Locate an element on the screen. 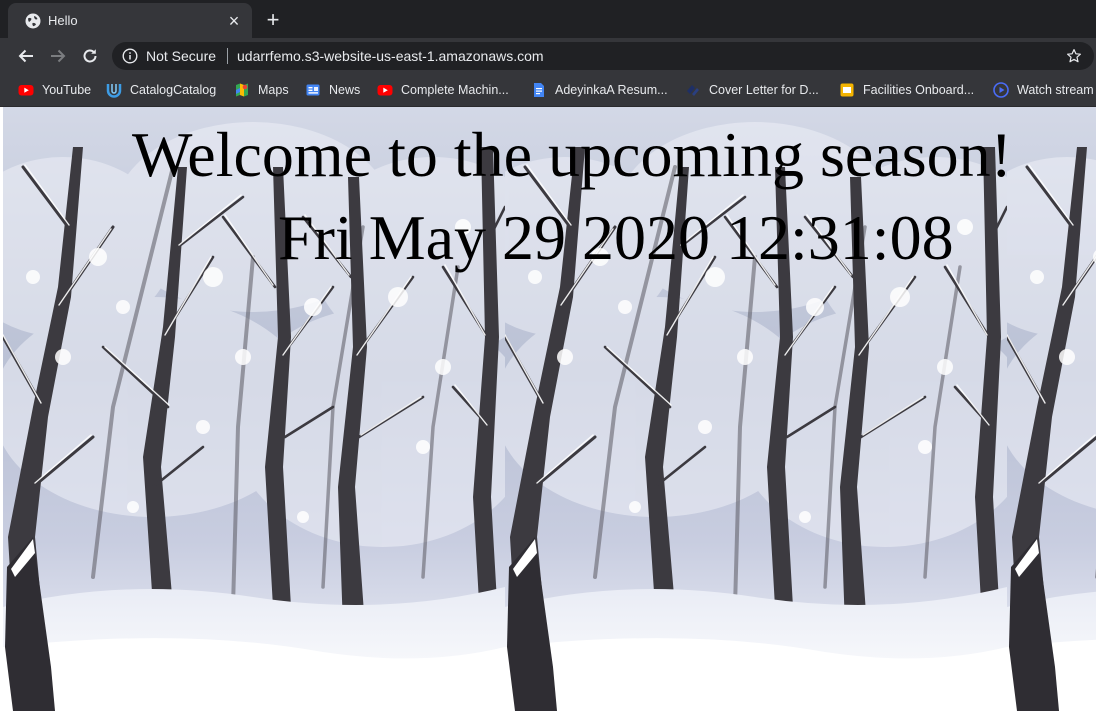  info-icon is located at coordinates (130, 56).